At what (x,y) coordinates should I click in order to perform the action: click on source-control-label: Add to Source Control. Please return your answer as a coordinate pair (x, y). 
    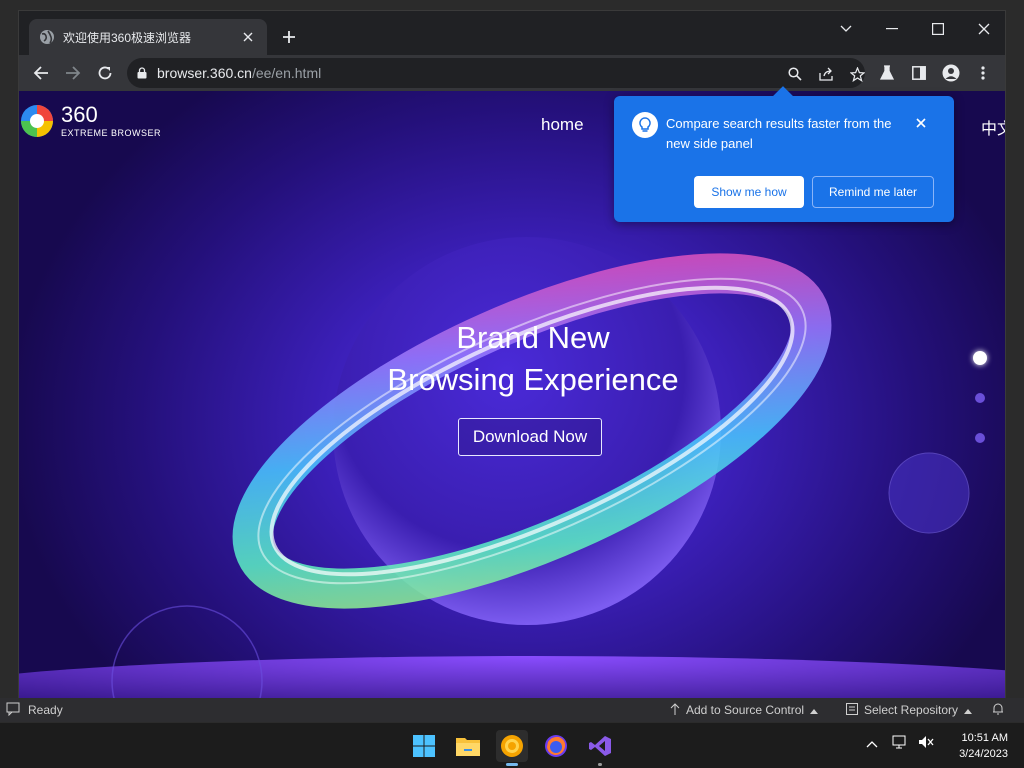
    Looking at the image, I should click on (745, 710).